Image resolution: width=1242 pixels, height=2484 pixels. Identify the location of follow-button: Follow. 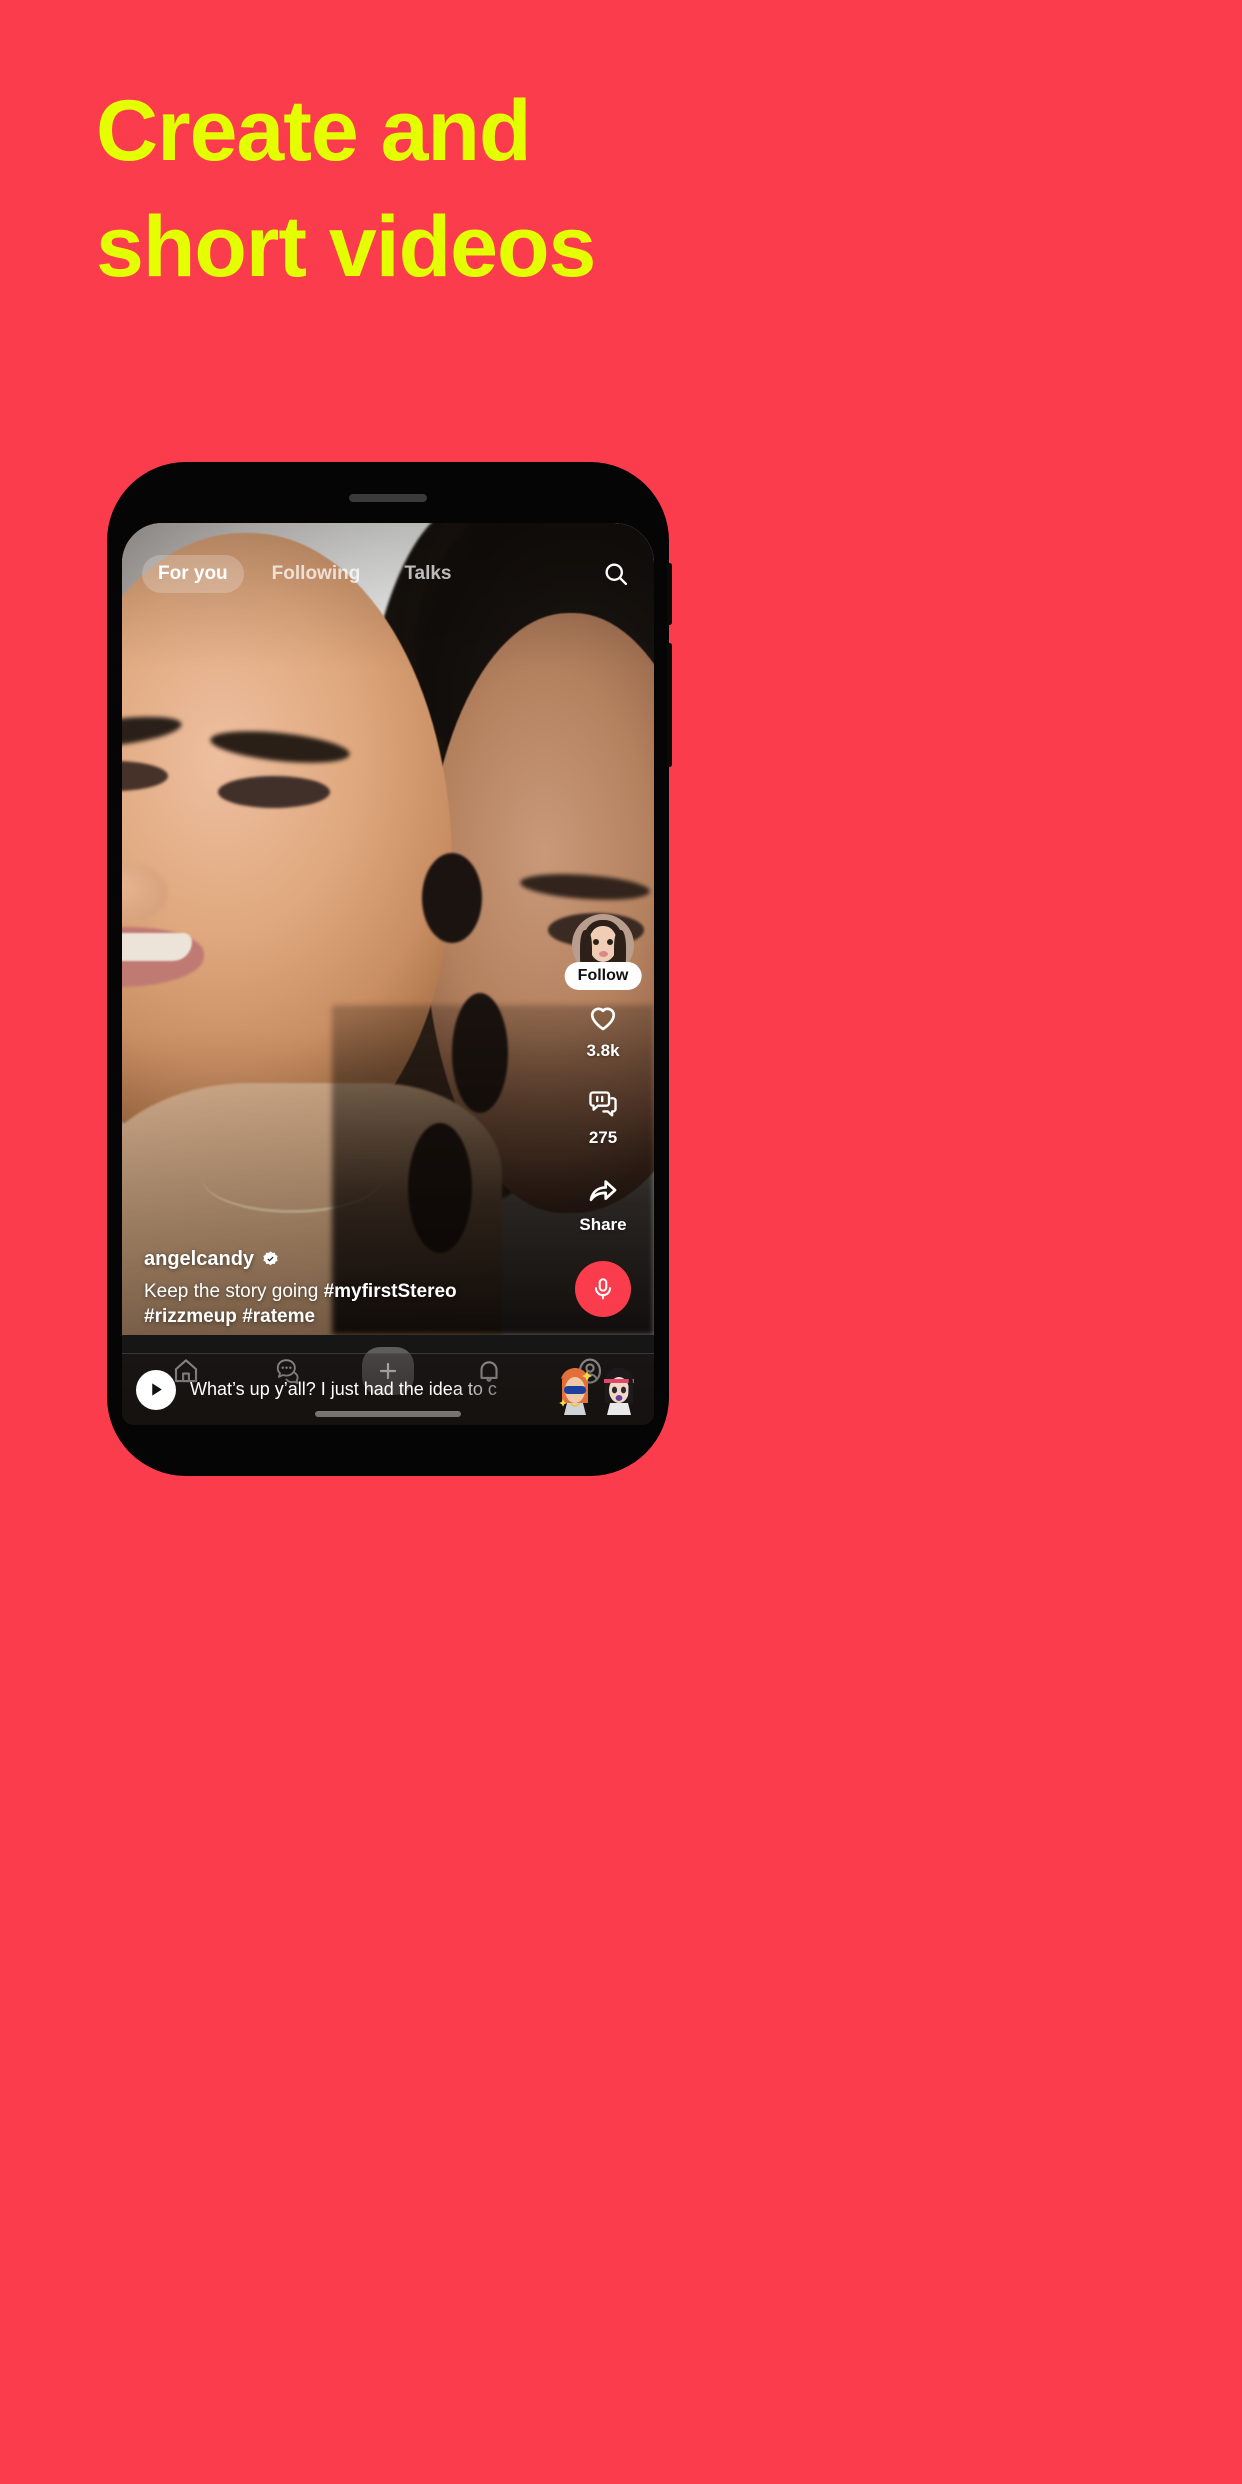
(603, 976).